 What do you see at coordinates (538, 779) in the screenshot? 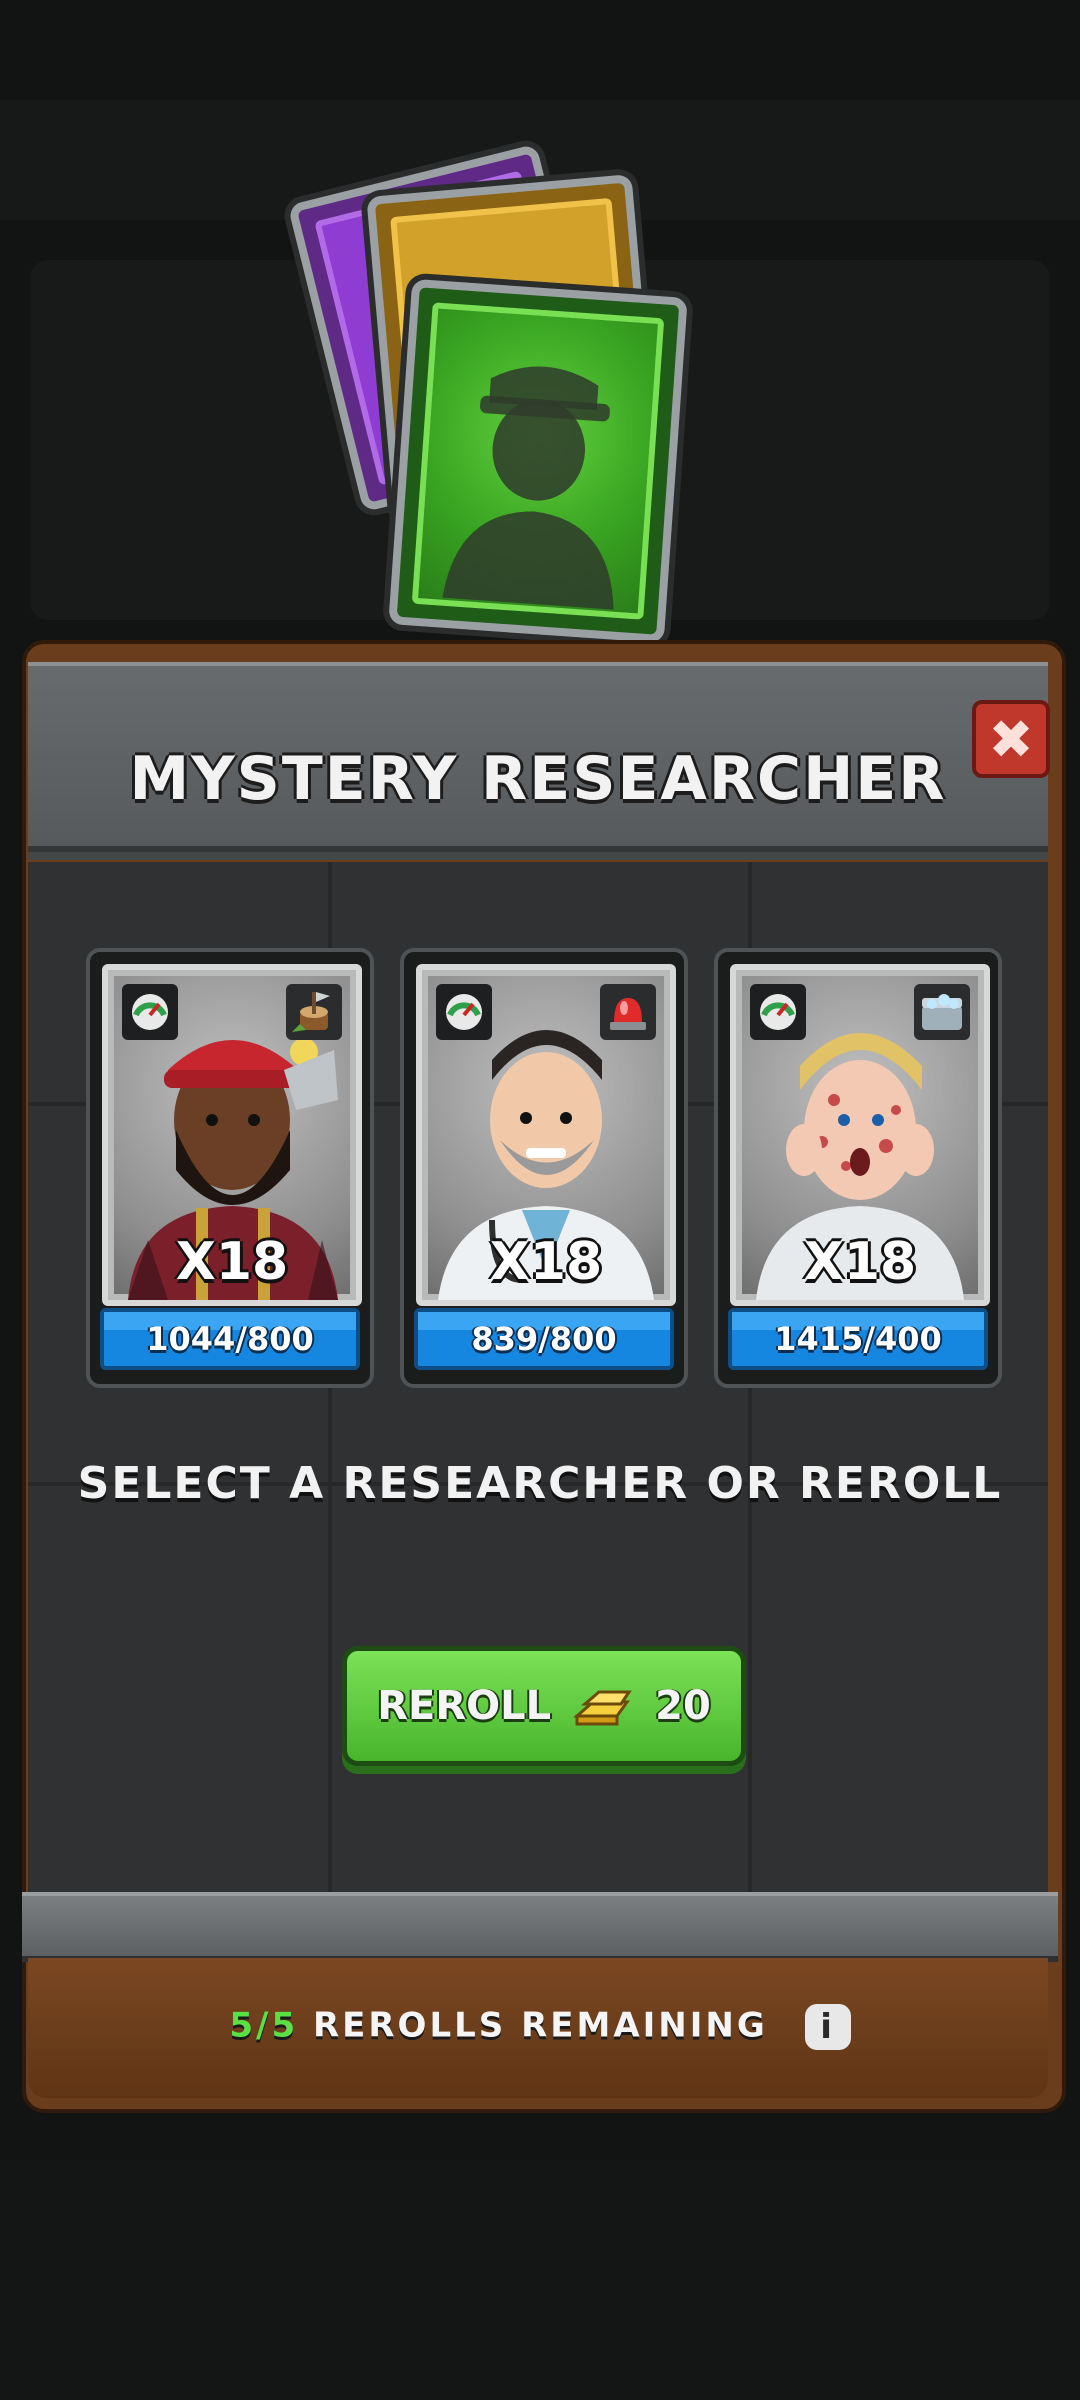
I see `modal-title: MYSTERY RESEARCHER` at bounding box center [538, 779].